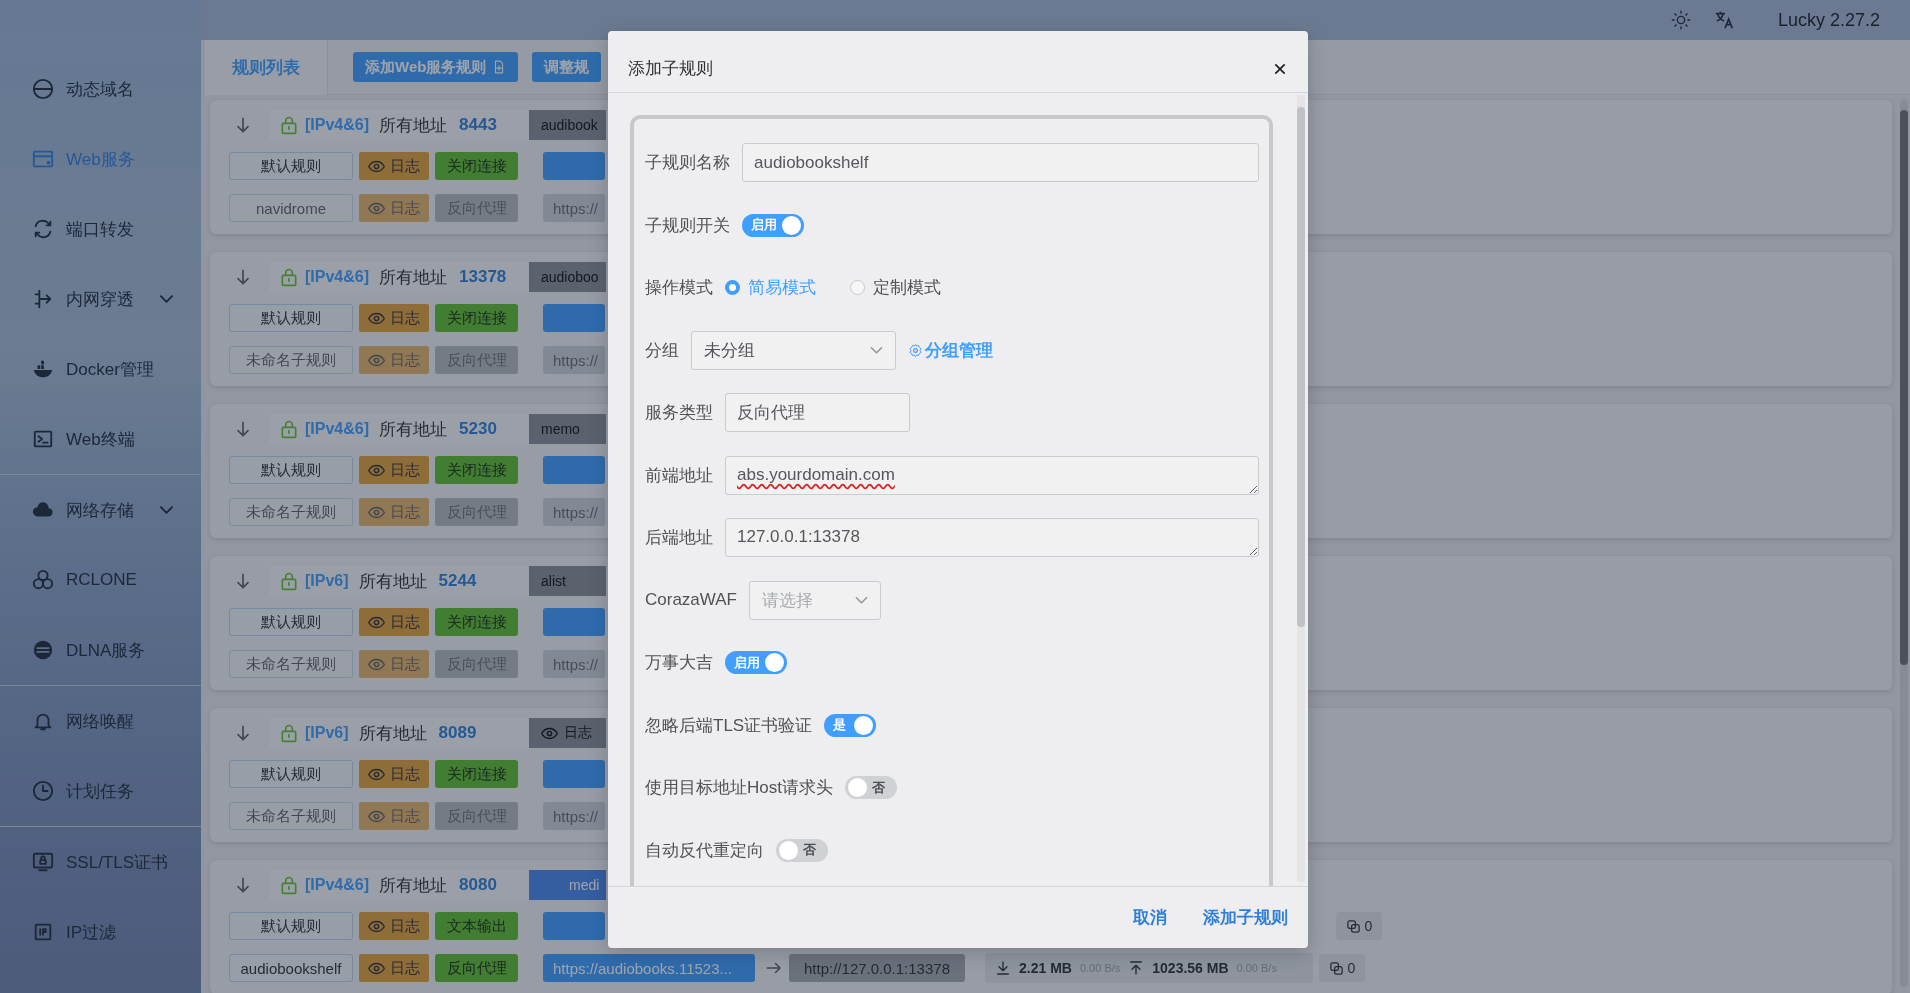 Image resolution: width=1910 pixels, height=993 pixels. I want to click on input-field: 反向代理, so click(817, 413).